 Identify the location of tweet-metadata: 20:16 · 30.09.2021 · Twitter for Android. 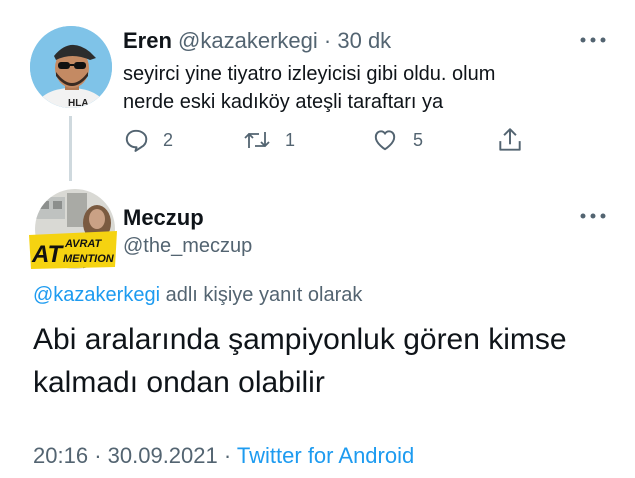
(223, 456).